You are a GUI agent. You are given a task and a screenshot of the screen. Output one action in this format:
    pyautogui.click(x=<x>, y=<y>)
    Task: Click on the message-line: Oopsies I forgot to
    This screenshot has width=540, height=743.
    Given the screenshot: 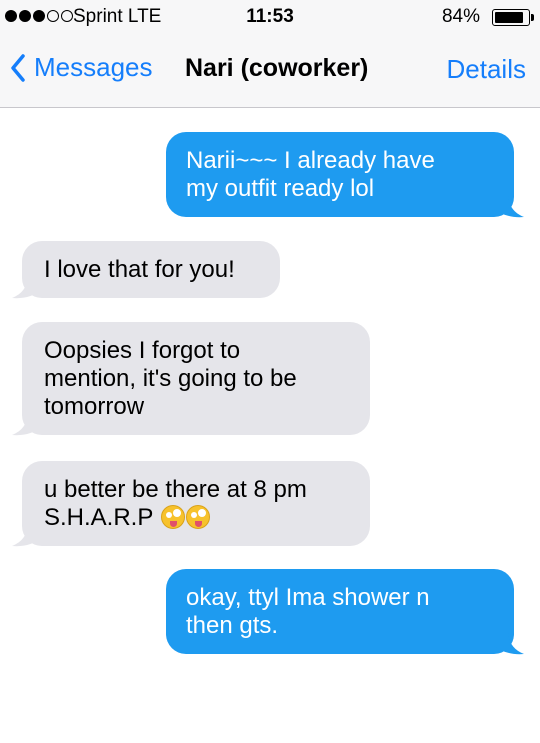 What is the action you would take?
    pyautogui.click(x=142, y=350)
    